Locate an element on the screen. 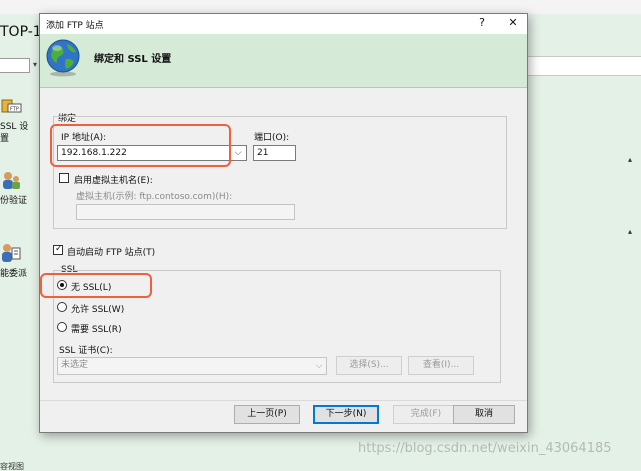  ssl-cert-label: SSL 证书(C): is located at coordinates (86, 351).